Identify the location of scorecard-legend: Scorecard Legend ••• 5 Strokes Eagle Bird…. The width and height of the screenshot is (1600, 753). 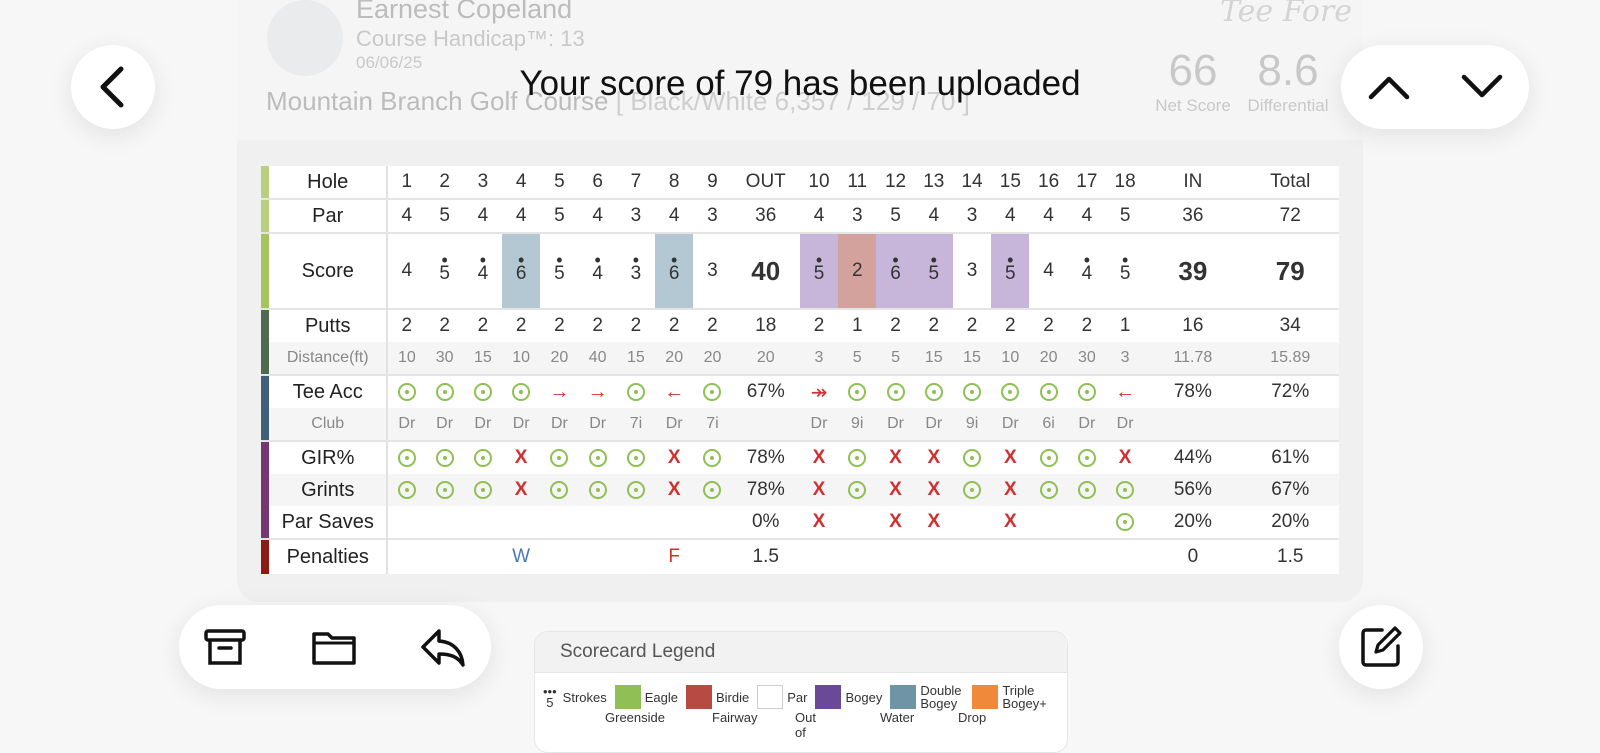
(801, 692).